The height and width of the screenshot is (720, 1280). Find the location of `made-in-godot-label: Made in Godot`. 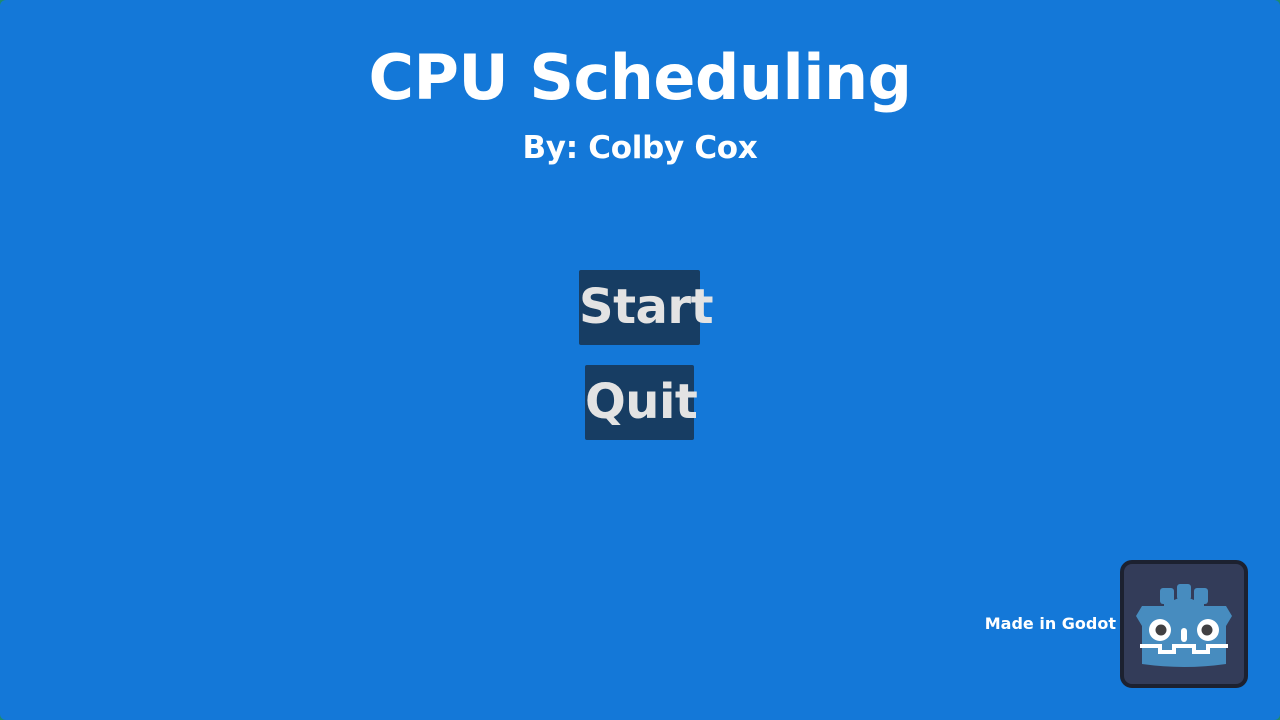

made-in-godot-label: Made in Godot is located at coordinates (1050, 623).